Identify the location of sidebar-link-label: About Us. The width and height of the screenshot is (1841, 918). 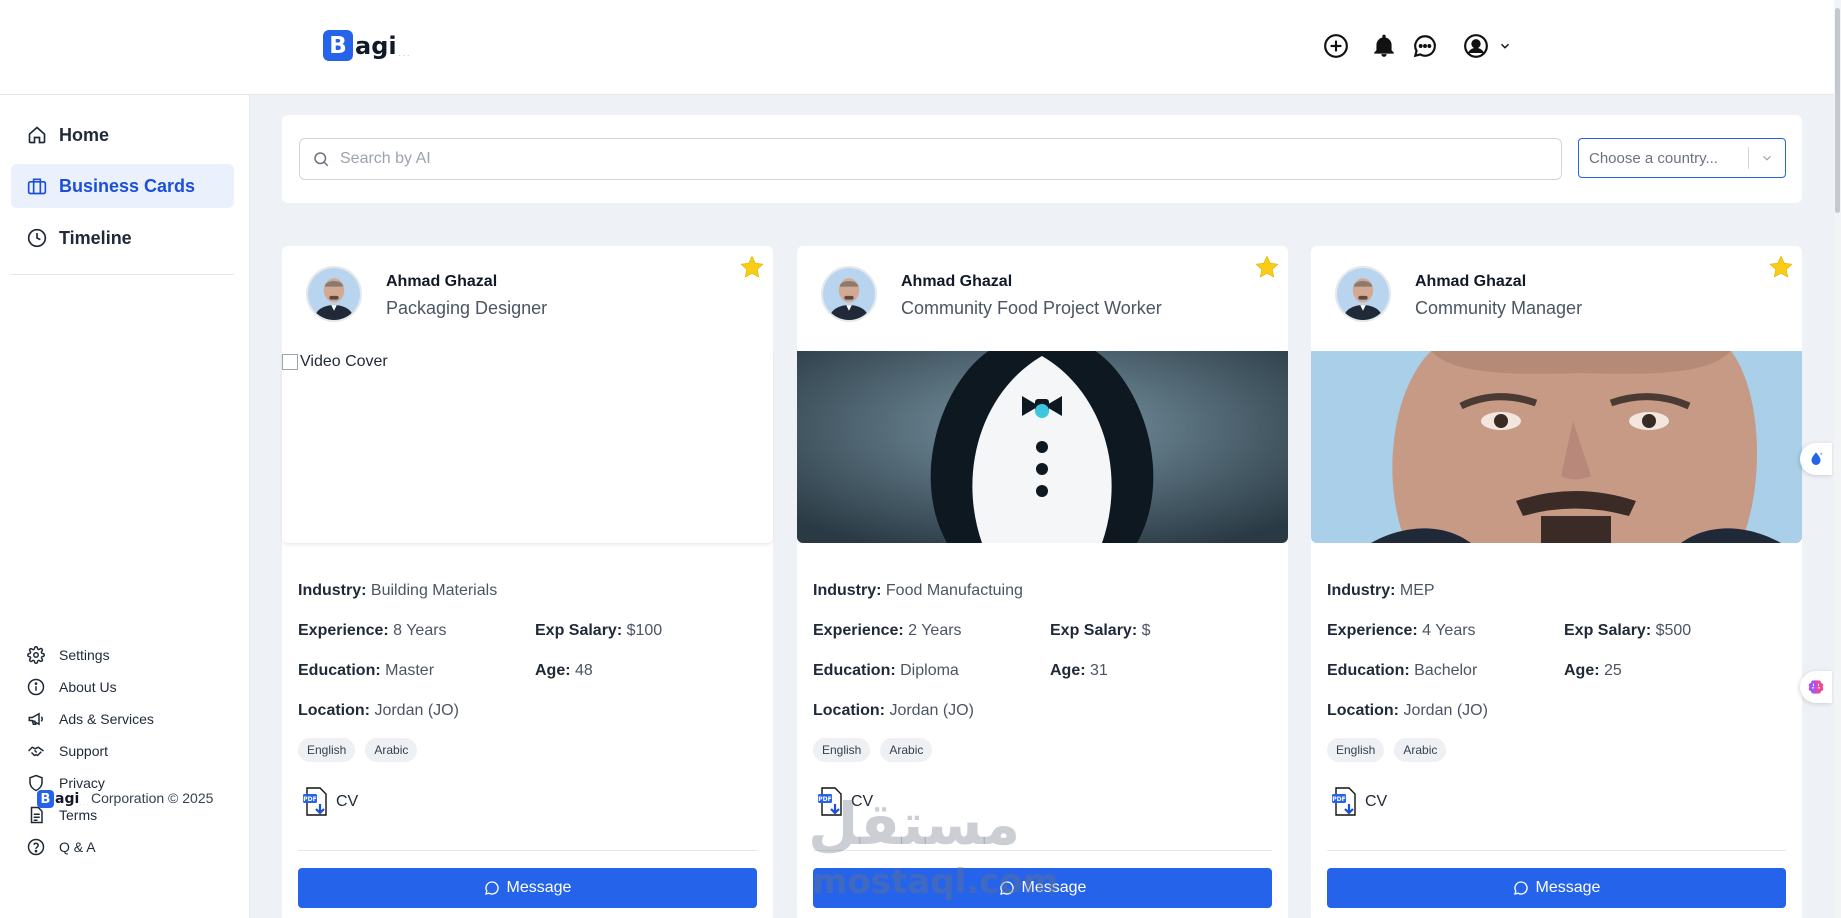
(88, 687).